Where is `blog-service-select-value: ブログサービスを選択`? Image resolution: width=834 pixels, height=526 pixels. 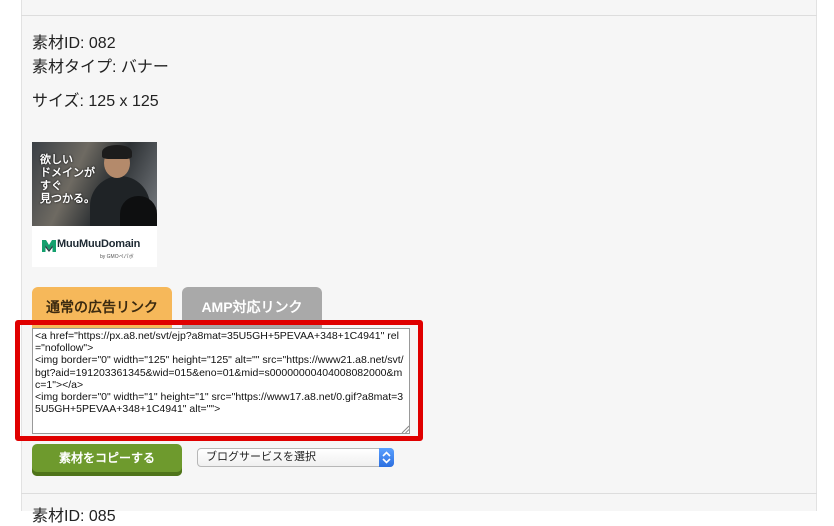 blog-service-select-value: ブログサービスを選択 is located at coordinates (261, 457).